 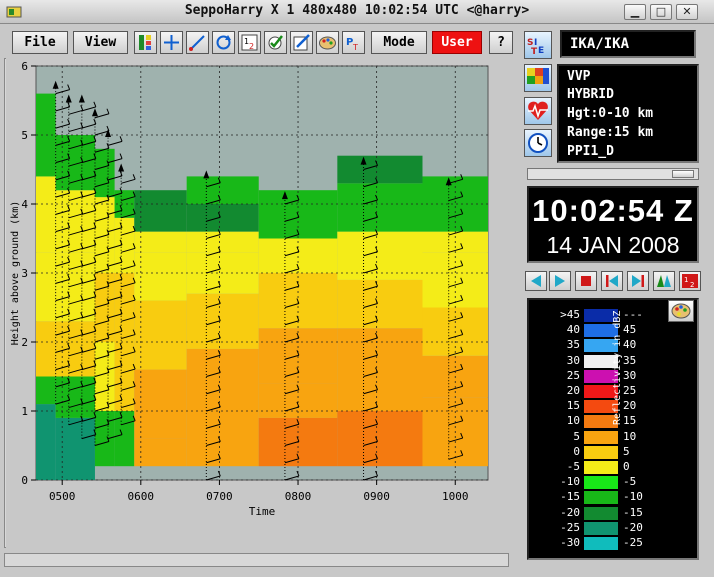 What do you see at coordinates (24, 342) in the screenshot?
I see `y-tick-label: 2` at bounding box center [24, 342].